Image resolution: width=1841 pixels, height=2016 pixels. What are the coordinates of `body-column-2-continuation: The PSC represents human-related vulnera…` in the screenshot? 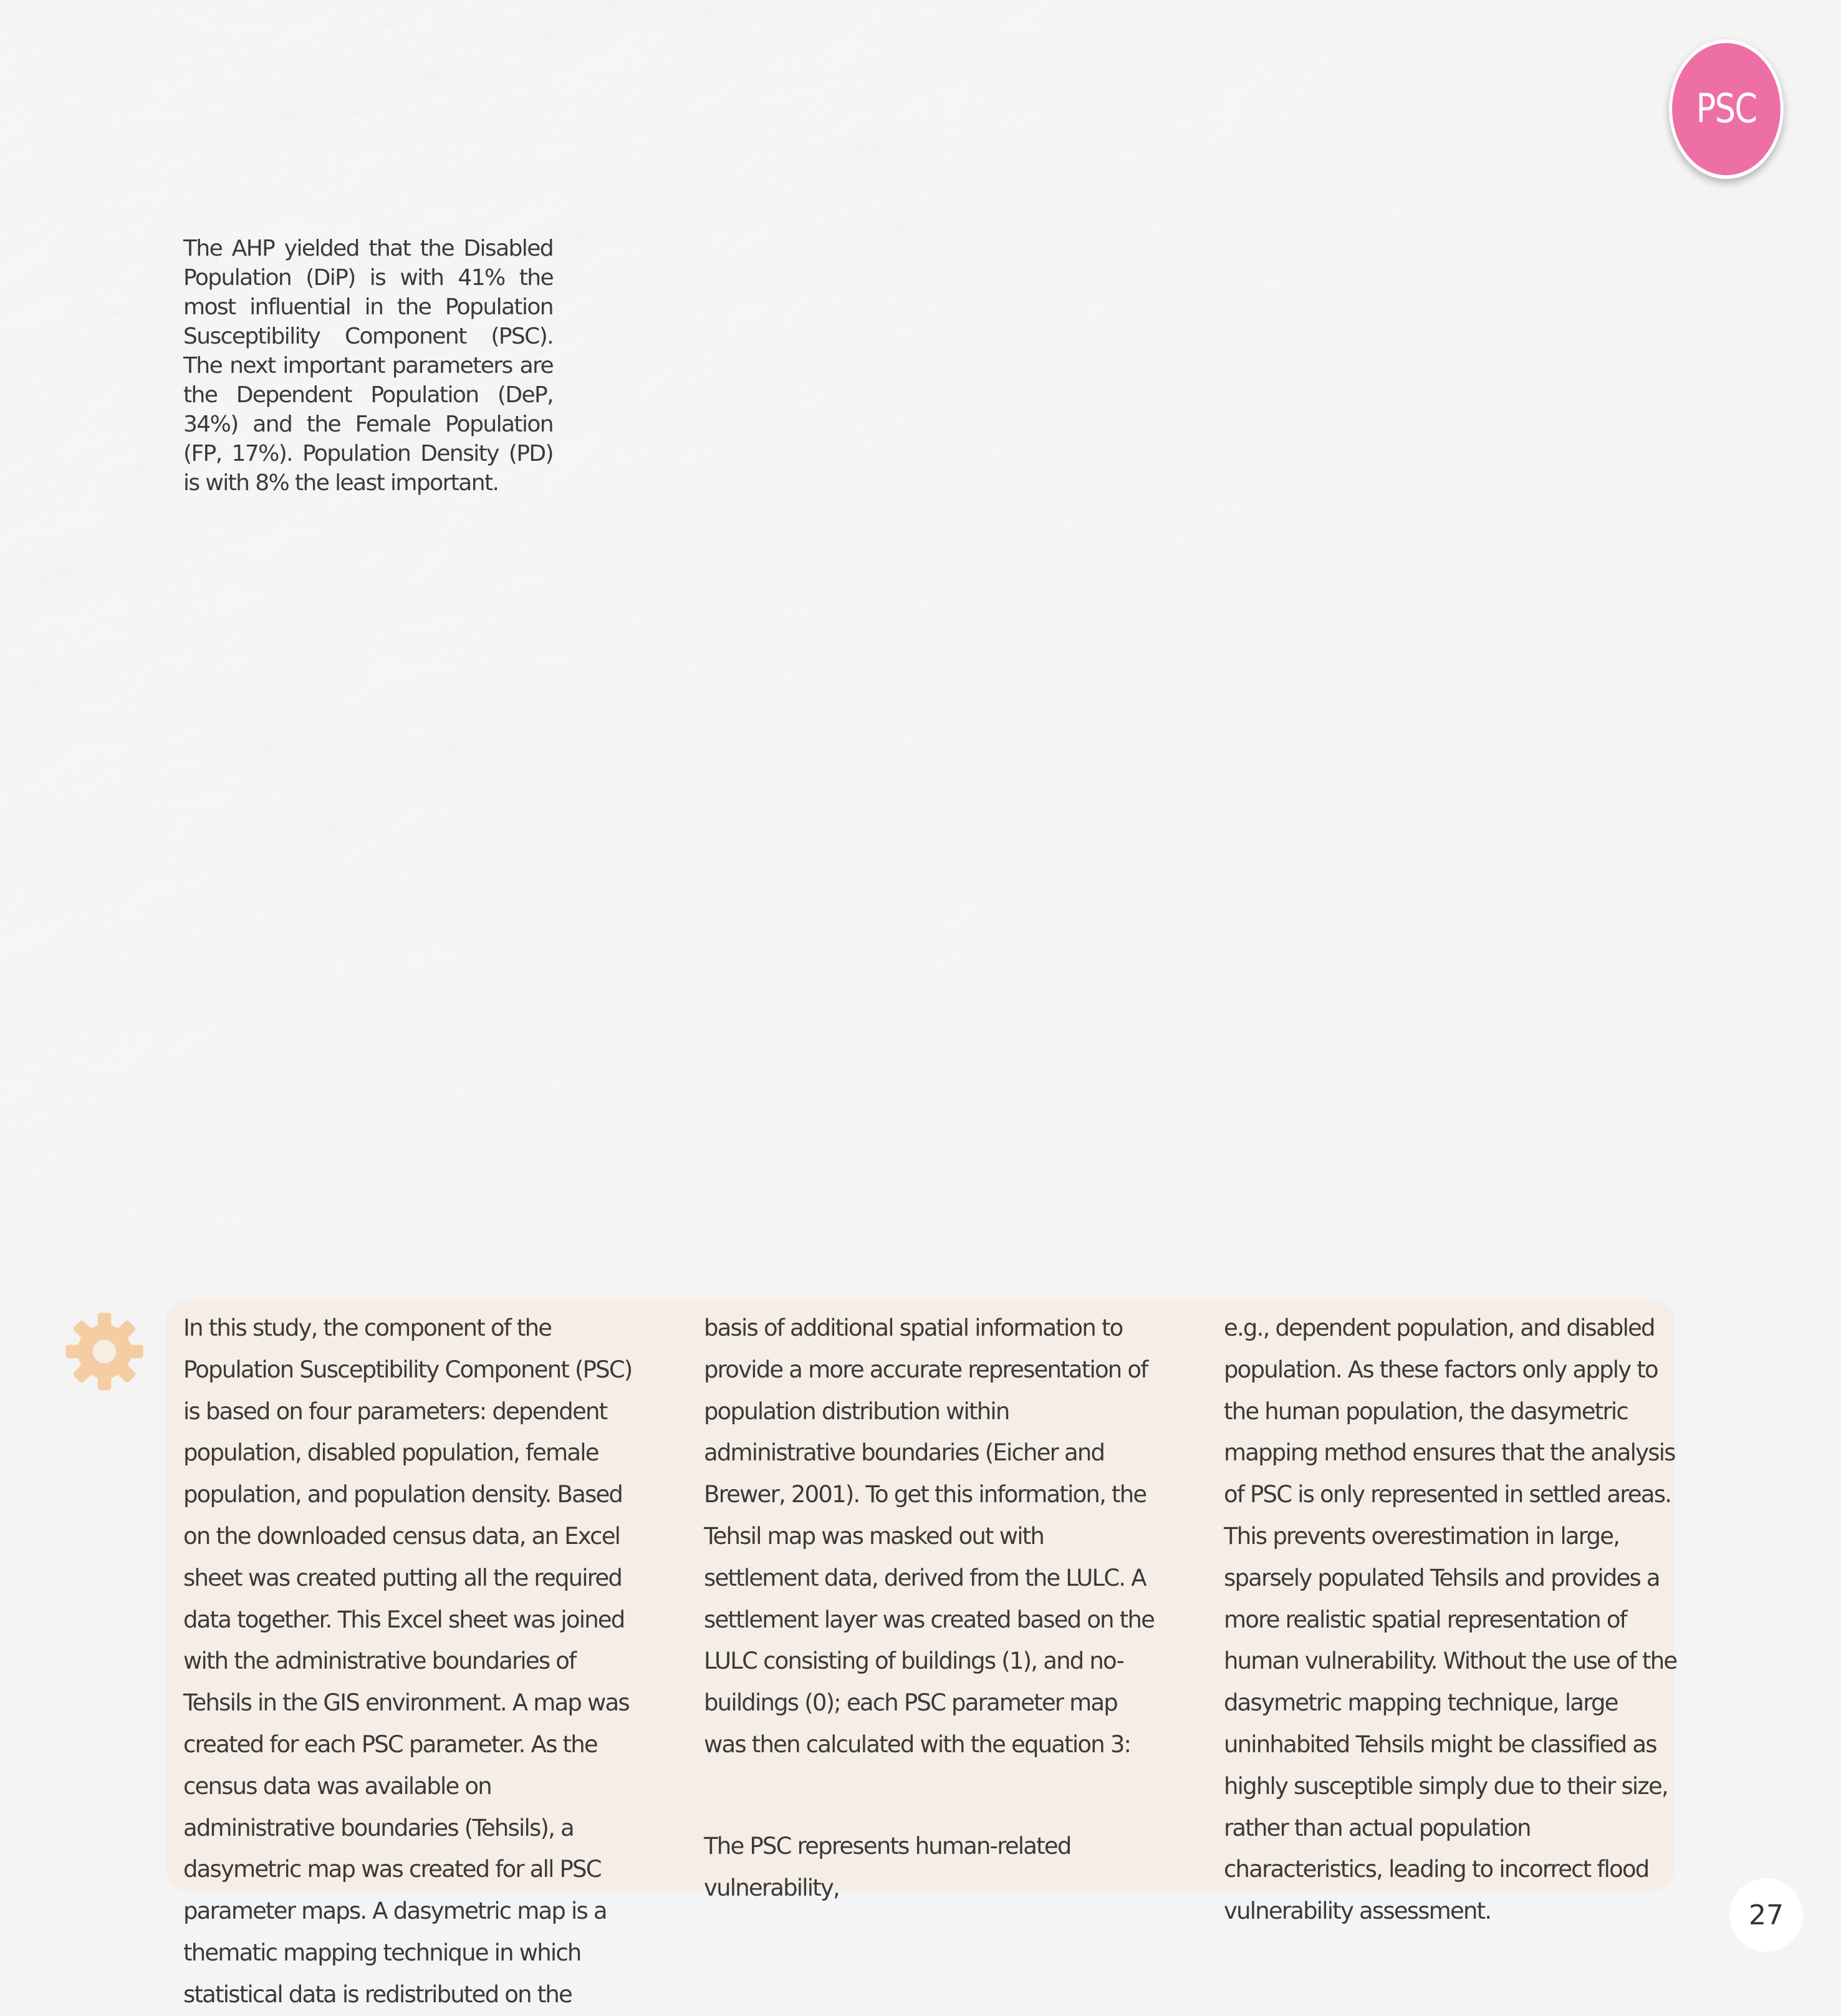 It's located at (888, 1867).